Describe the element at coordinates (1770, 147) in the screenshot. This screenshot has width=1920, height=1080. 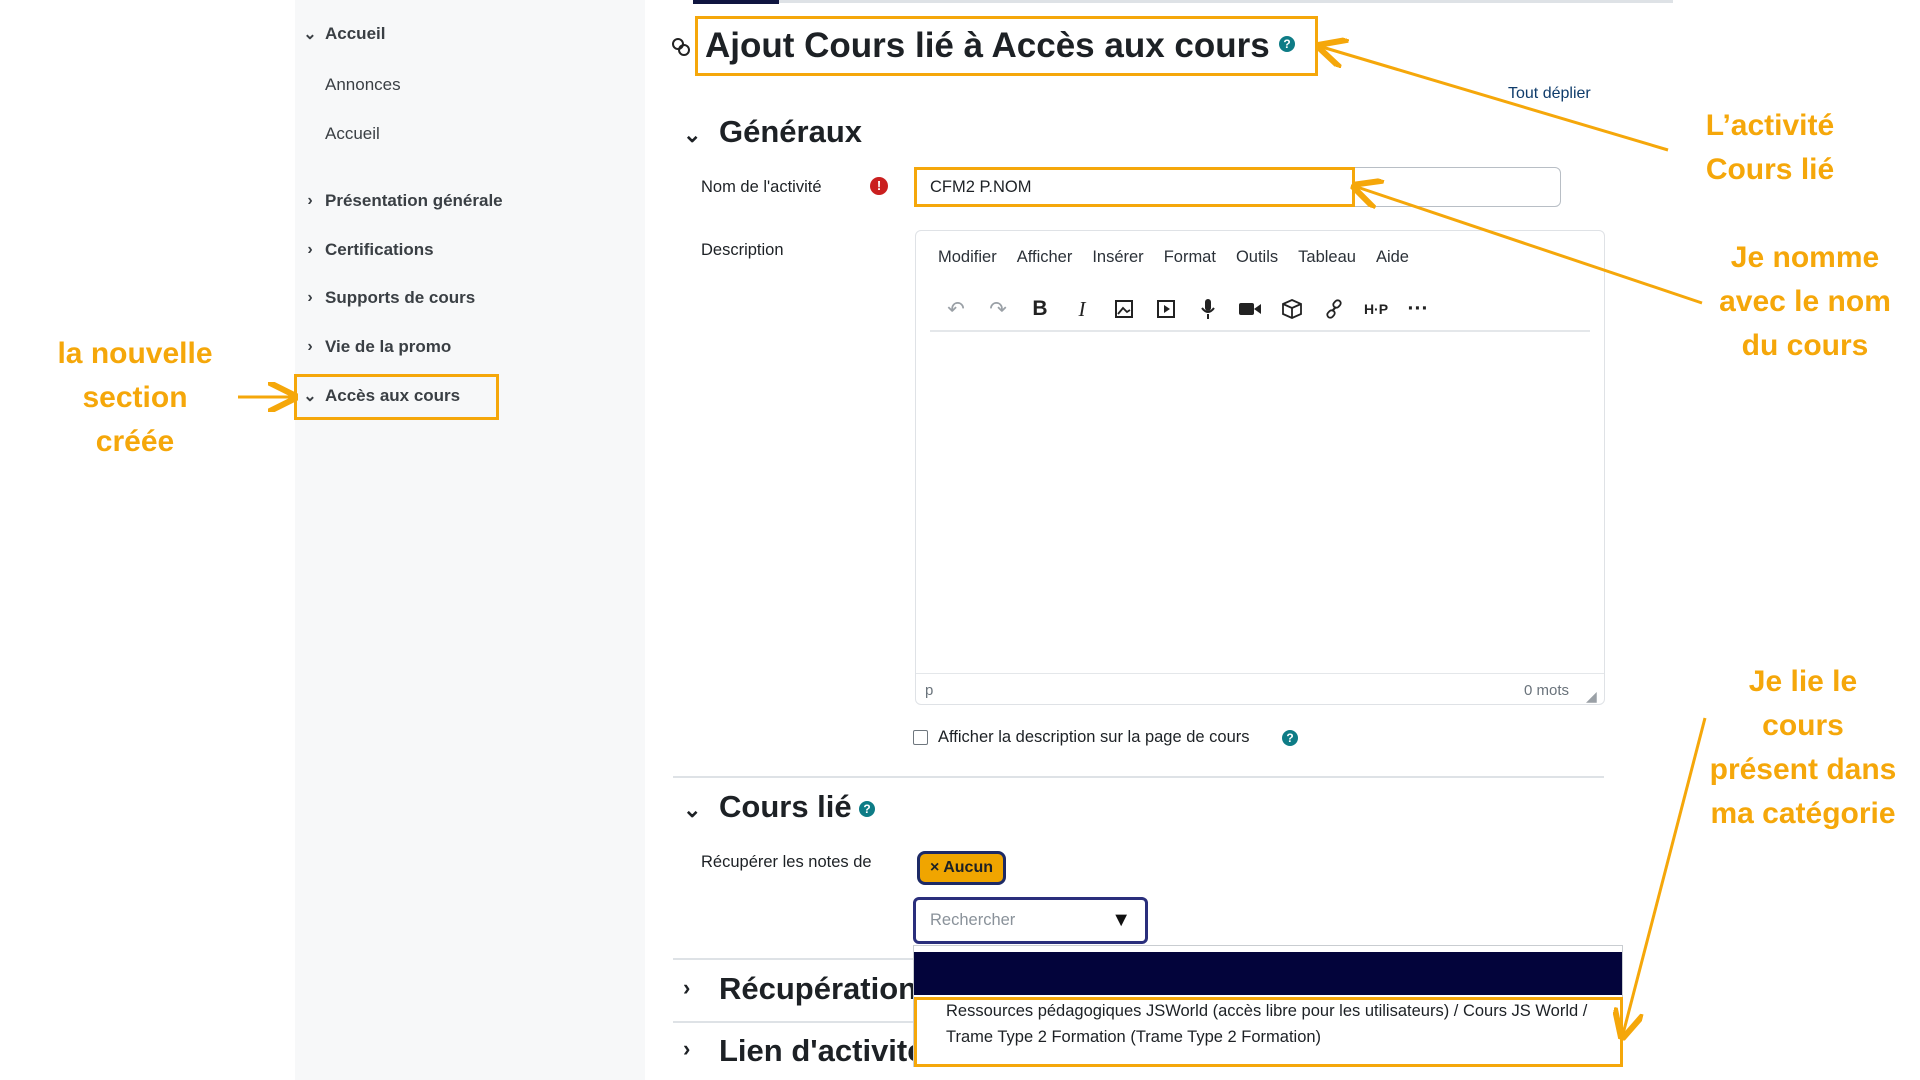
I see `annotation-activity: L’activité Cours lié` at that location.